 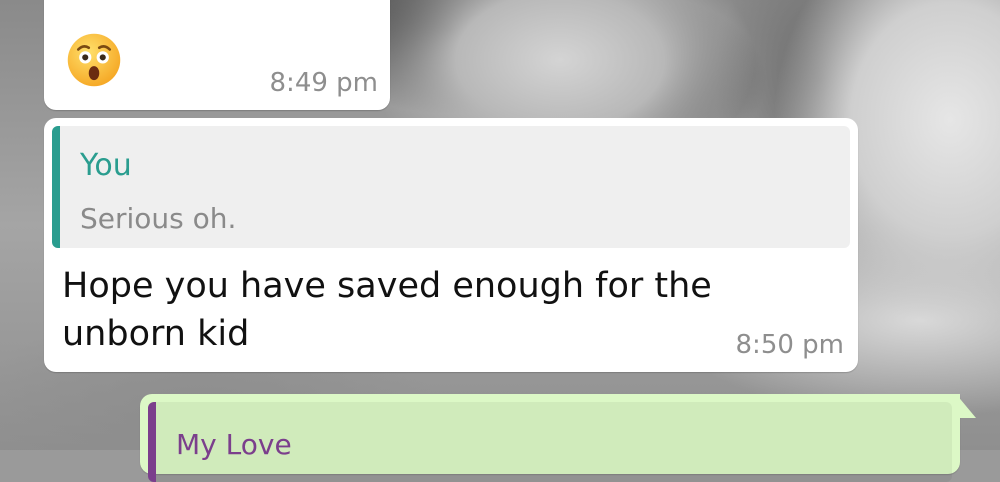 What do you see at coordinates (94, 60) in the screenshot?
I see `astonished-face-icon` at bounding box center [94, 60].